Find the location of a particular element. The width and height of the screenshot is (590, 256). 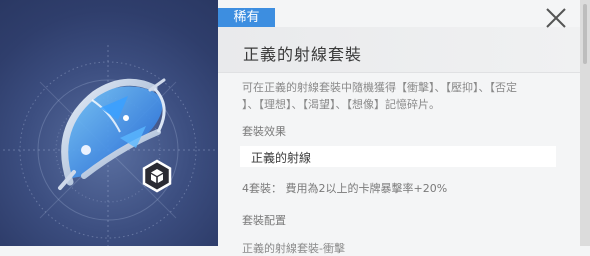

close-x-icon is located at coordinates (556, 18).